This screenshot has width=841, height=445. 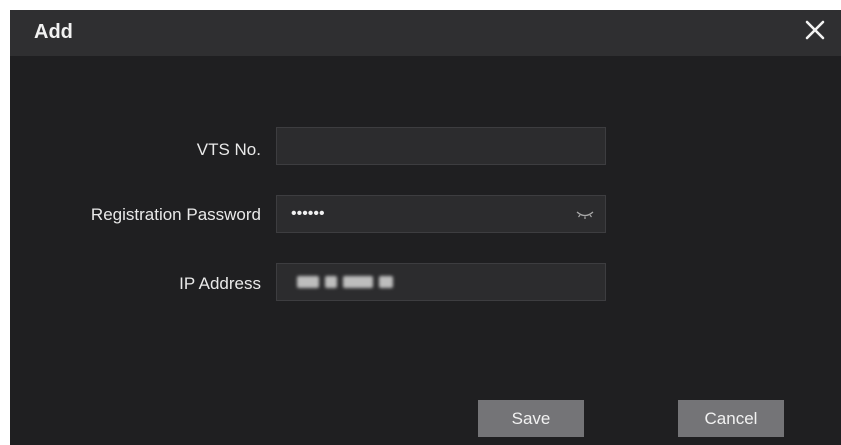 I want to click on eye-closed-icon, so click(x=585, y=214).